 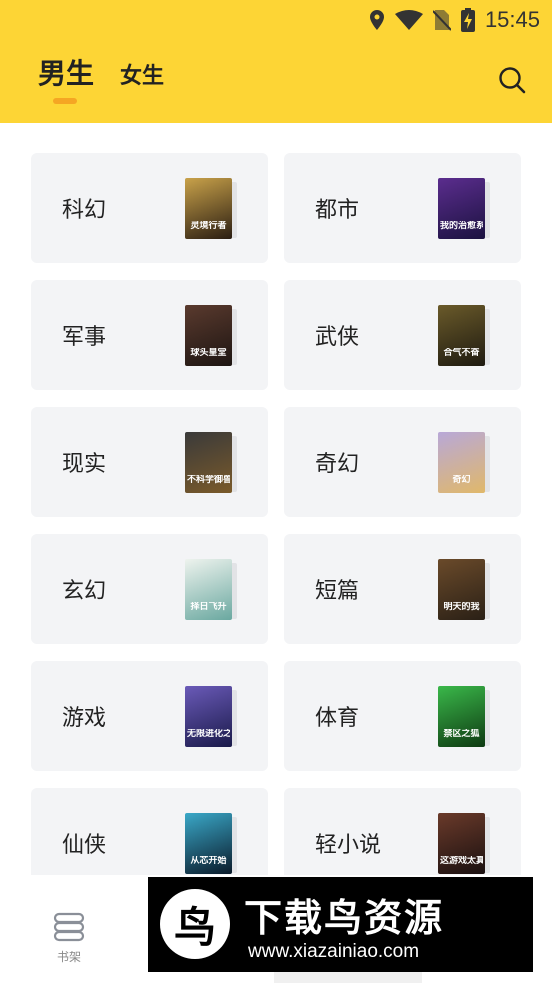 What do you see at coordinates (142, 75) in the screenshot?
I see `tab-female: 女生` at bounding box center [142, 75].